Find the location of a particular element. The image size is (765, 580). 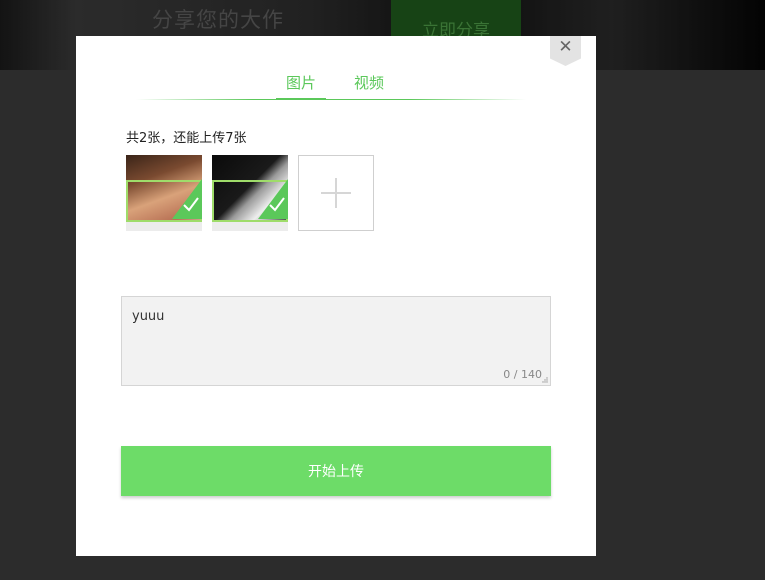

tab-images: 图片 is located at coordinates (301, 86).